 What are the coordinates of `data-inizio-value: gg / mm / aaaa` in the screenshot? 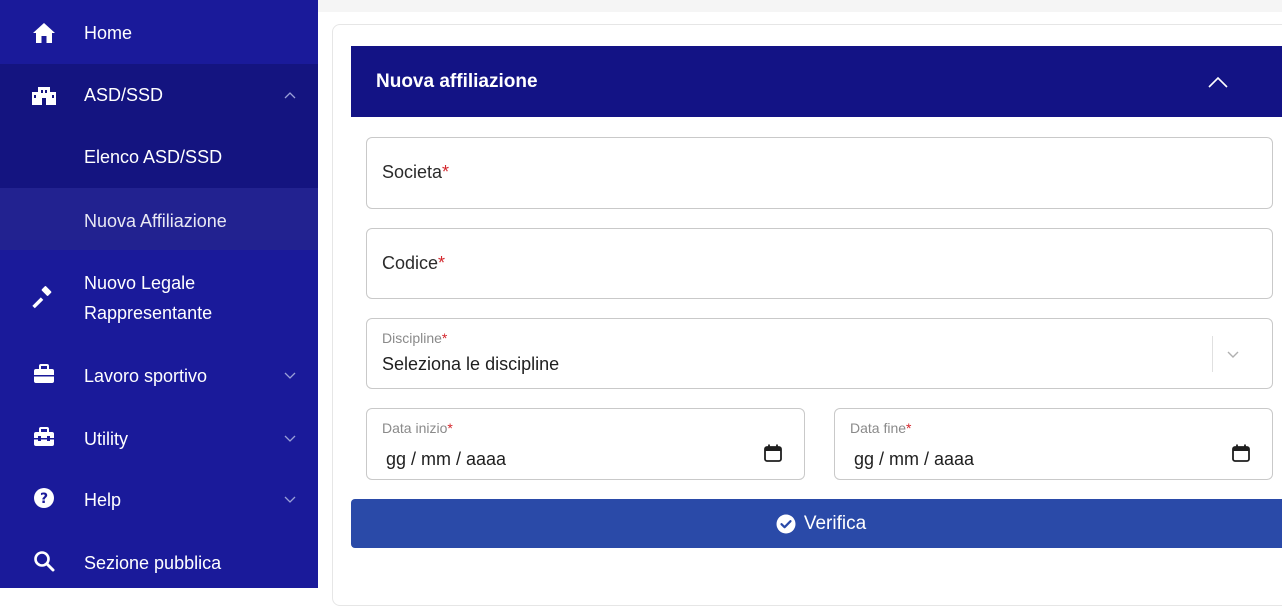 It's located at (446, 459).